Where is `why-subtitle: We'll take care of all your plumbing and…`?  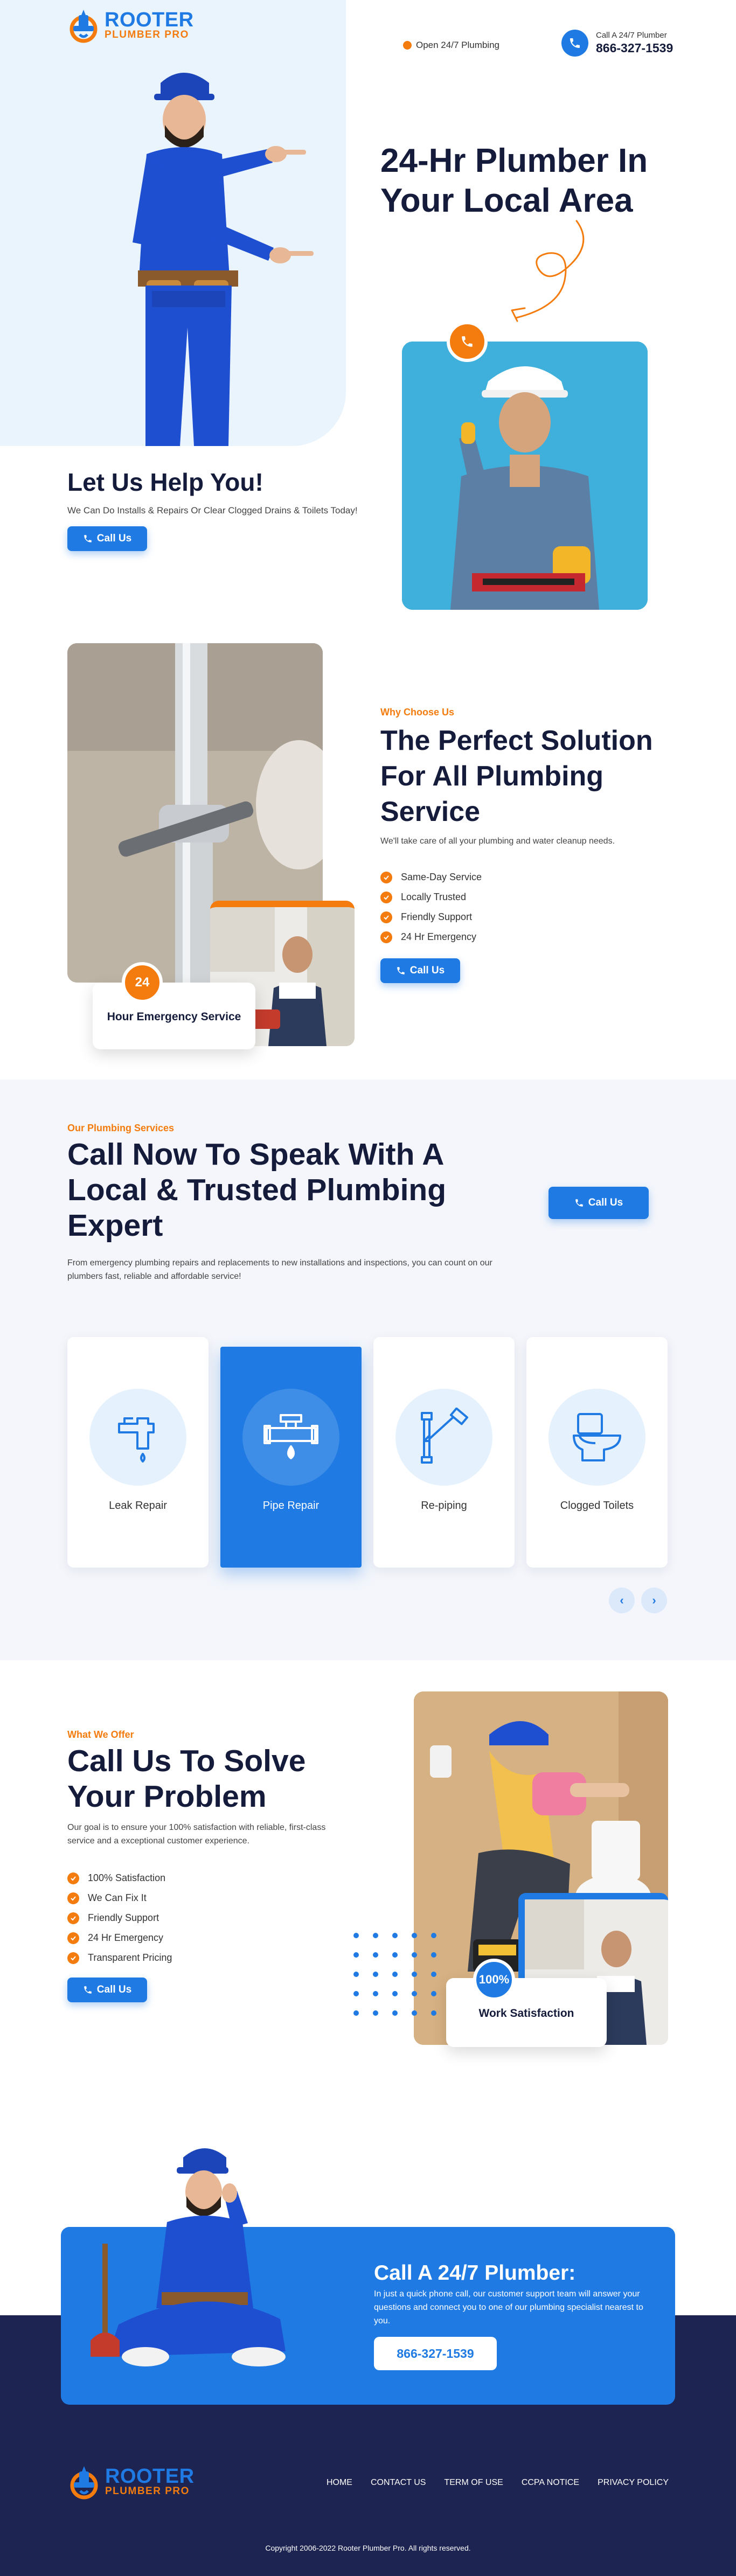 why-subtitle: We'll take care of all your plumbing and… is located at coordinates (497, 842).